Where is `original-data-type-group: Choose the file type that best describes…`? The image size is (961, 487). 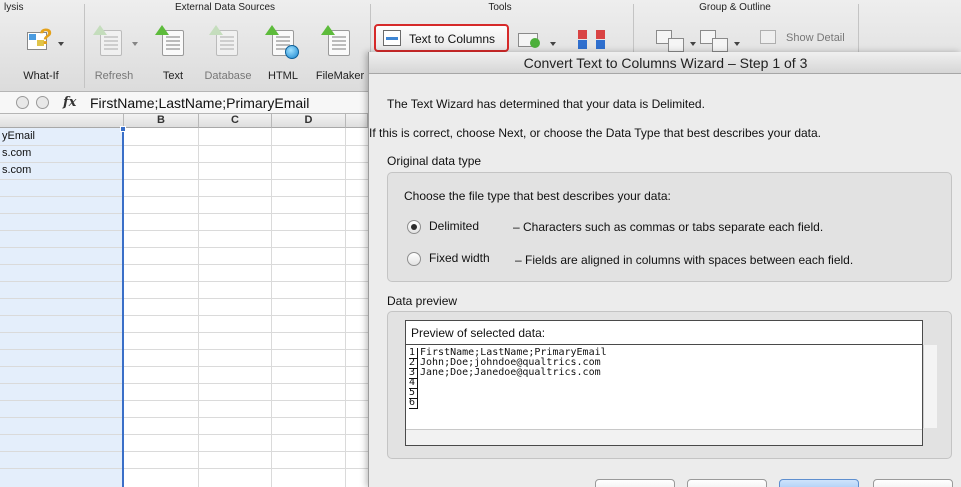 original-data-type-group: Choose the file type that best describes… is located at coordinates (669, 227).